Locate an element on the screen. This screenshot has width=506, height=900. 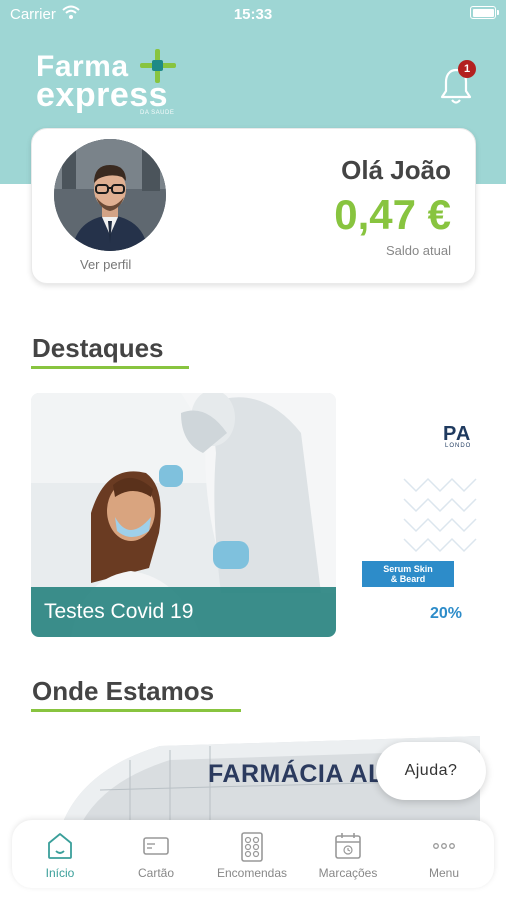
promo-tag: Serum Skin & Beard is located at coordinates (408, 574).